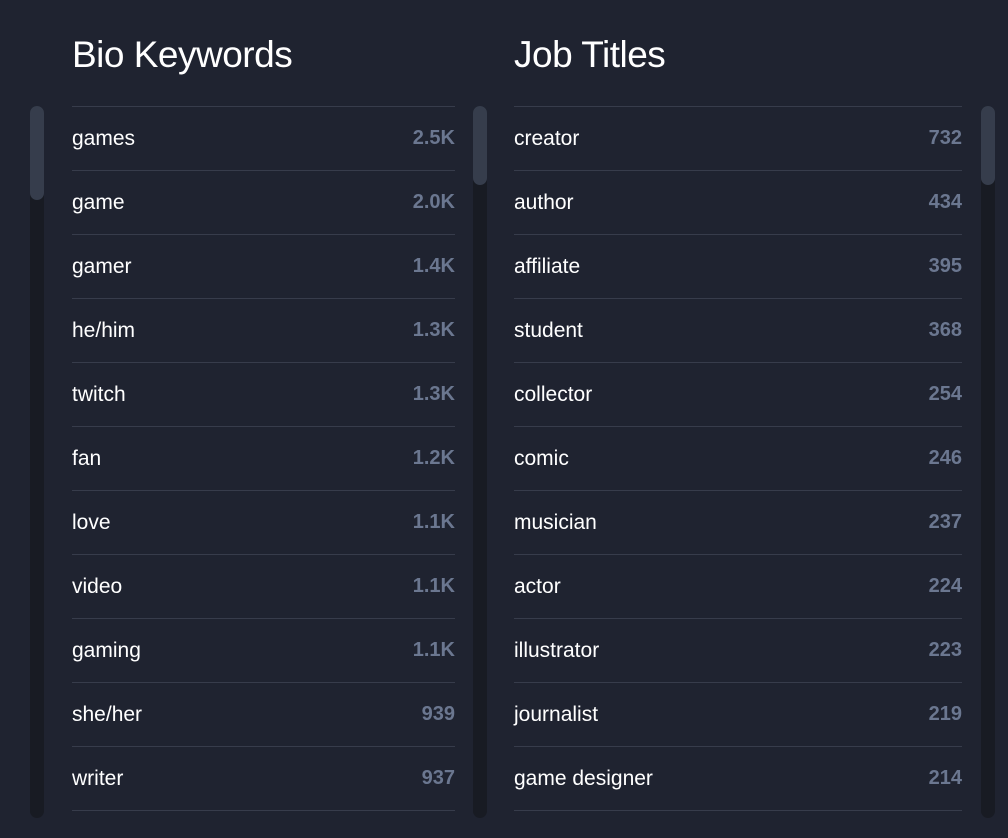 This screenshot has height=838, width=1008. What do you see at coordinates (945, 394) in the screenshot?
I see `item-count: 254` at bounding box center [945, 394].